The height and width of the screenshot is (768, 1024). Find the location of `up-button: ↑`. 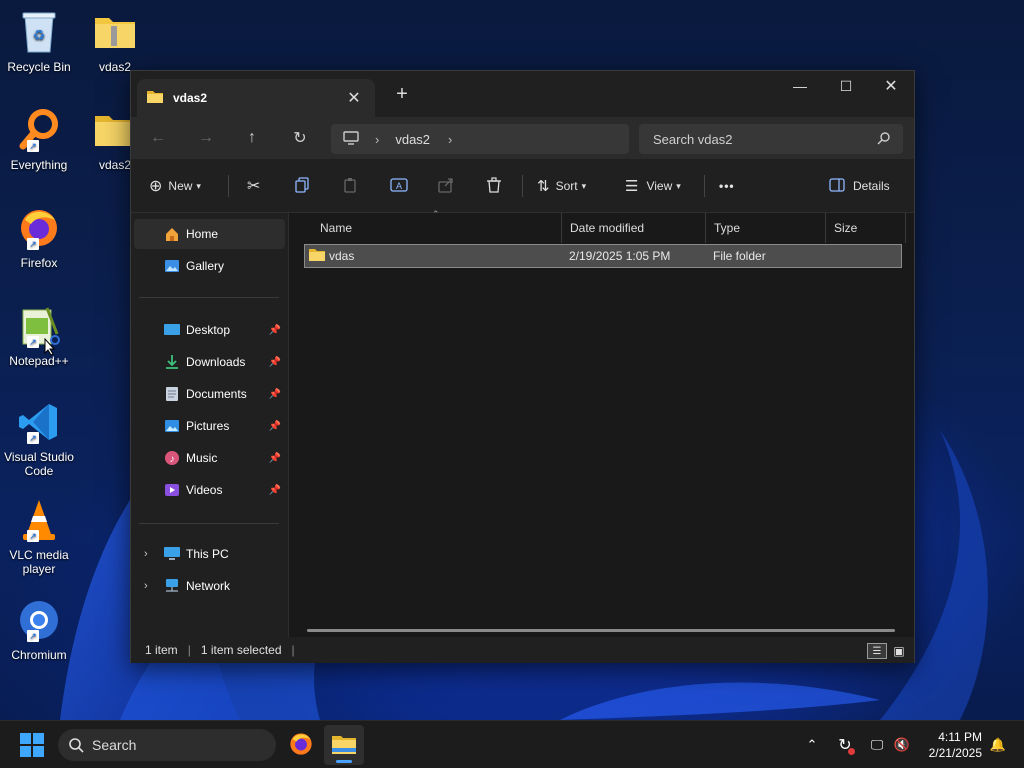

up-button: ↑ is located at coordinates (252, 138).